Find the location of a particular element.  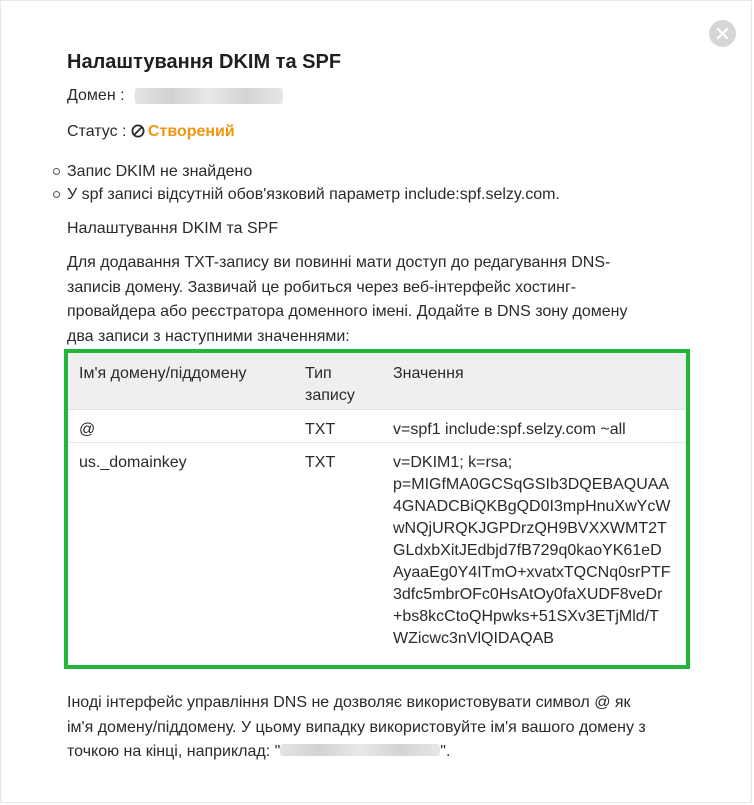

row-divider is located at coordinates (377, 442).